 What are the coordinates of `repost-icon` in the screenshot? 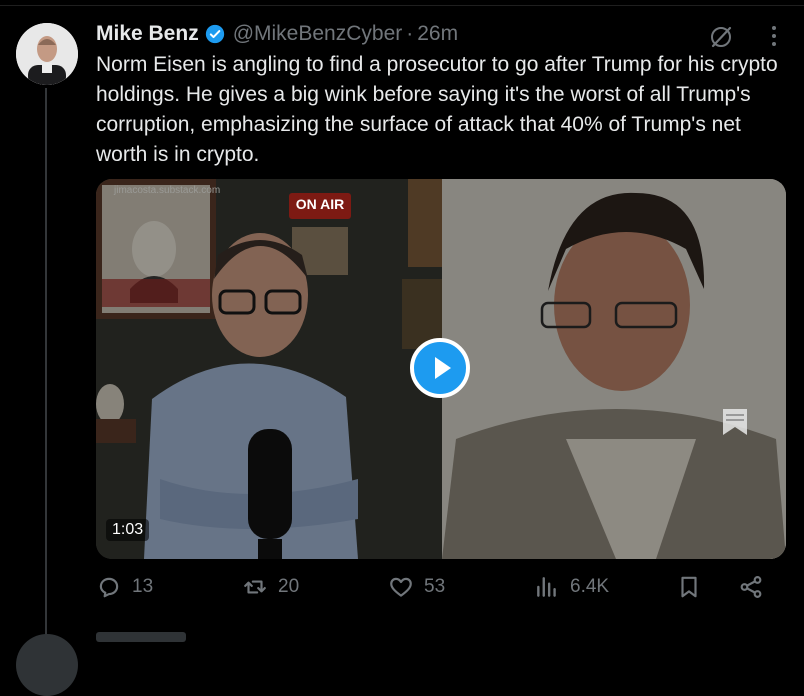 It's located at (255, 587).